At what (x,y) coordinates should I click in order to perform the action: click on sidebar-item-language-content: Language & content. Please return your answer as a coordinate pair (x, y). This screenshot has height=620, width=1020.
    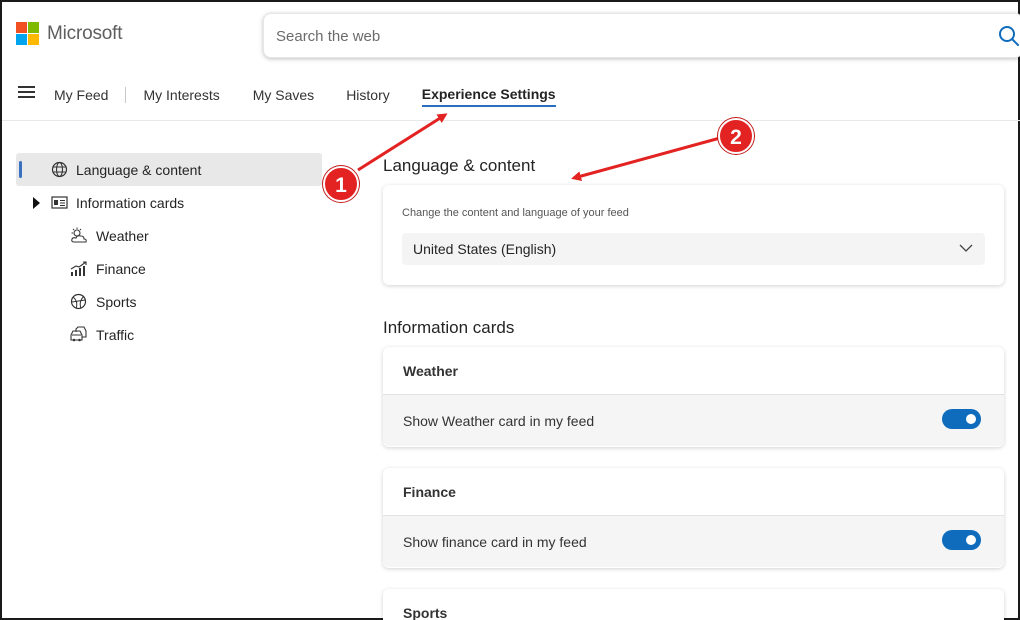
    Looking at the image, I should click on (126, 169).